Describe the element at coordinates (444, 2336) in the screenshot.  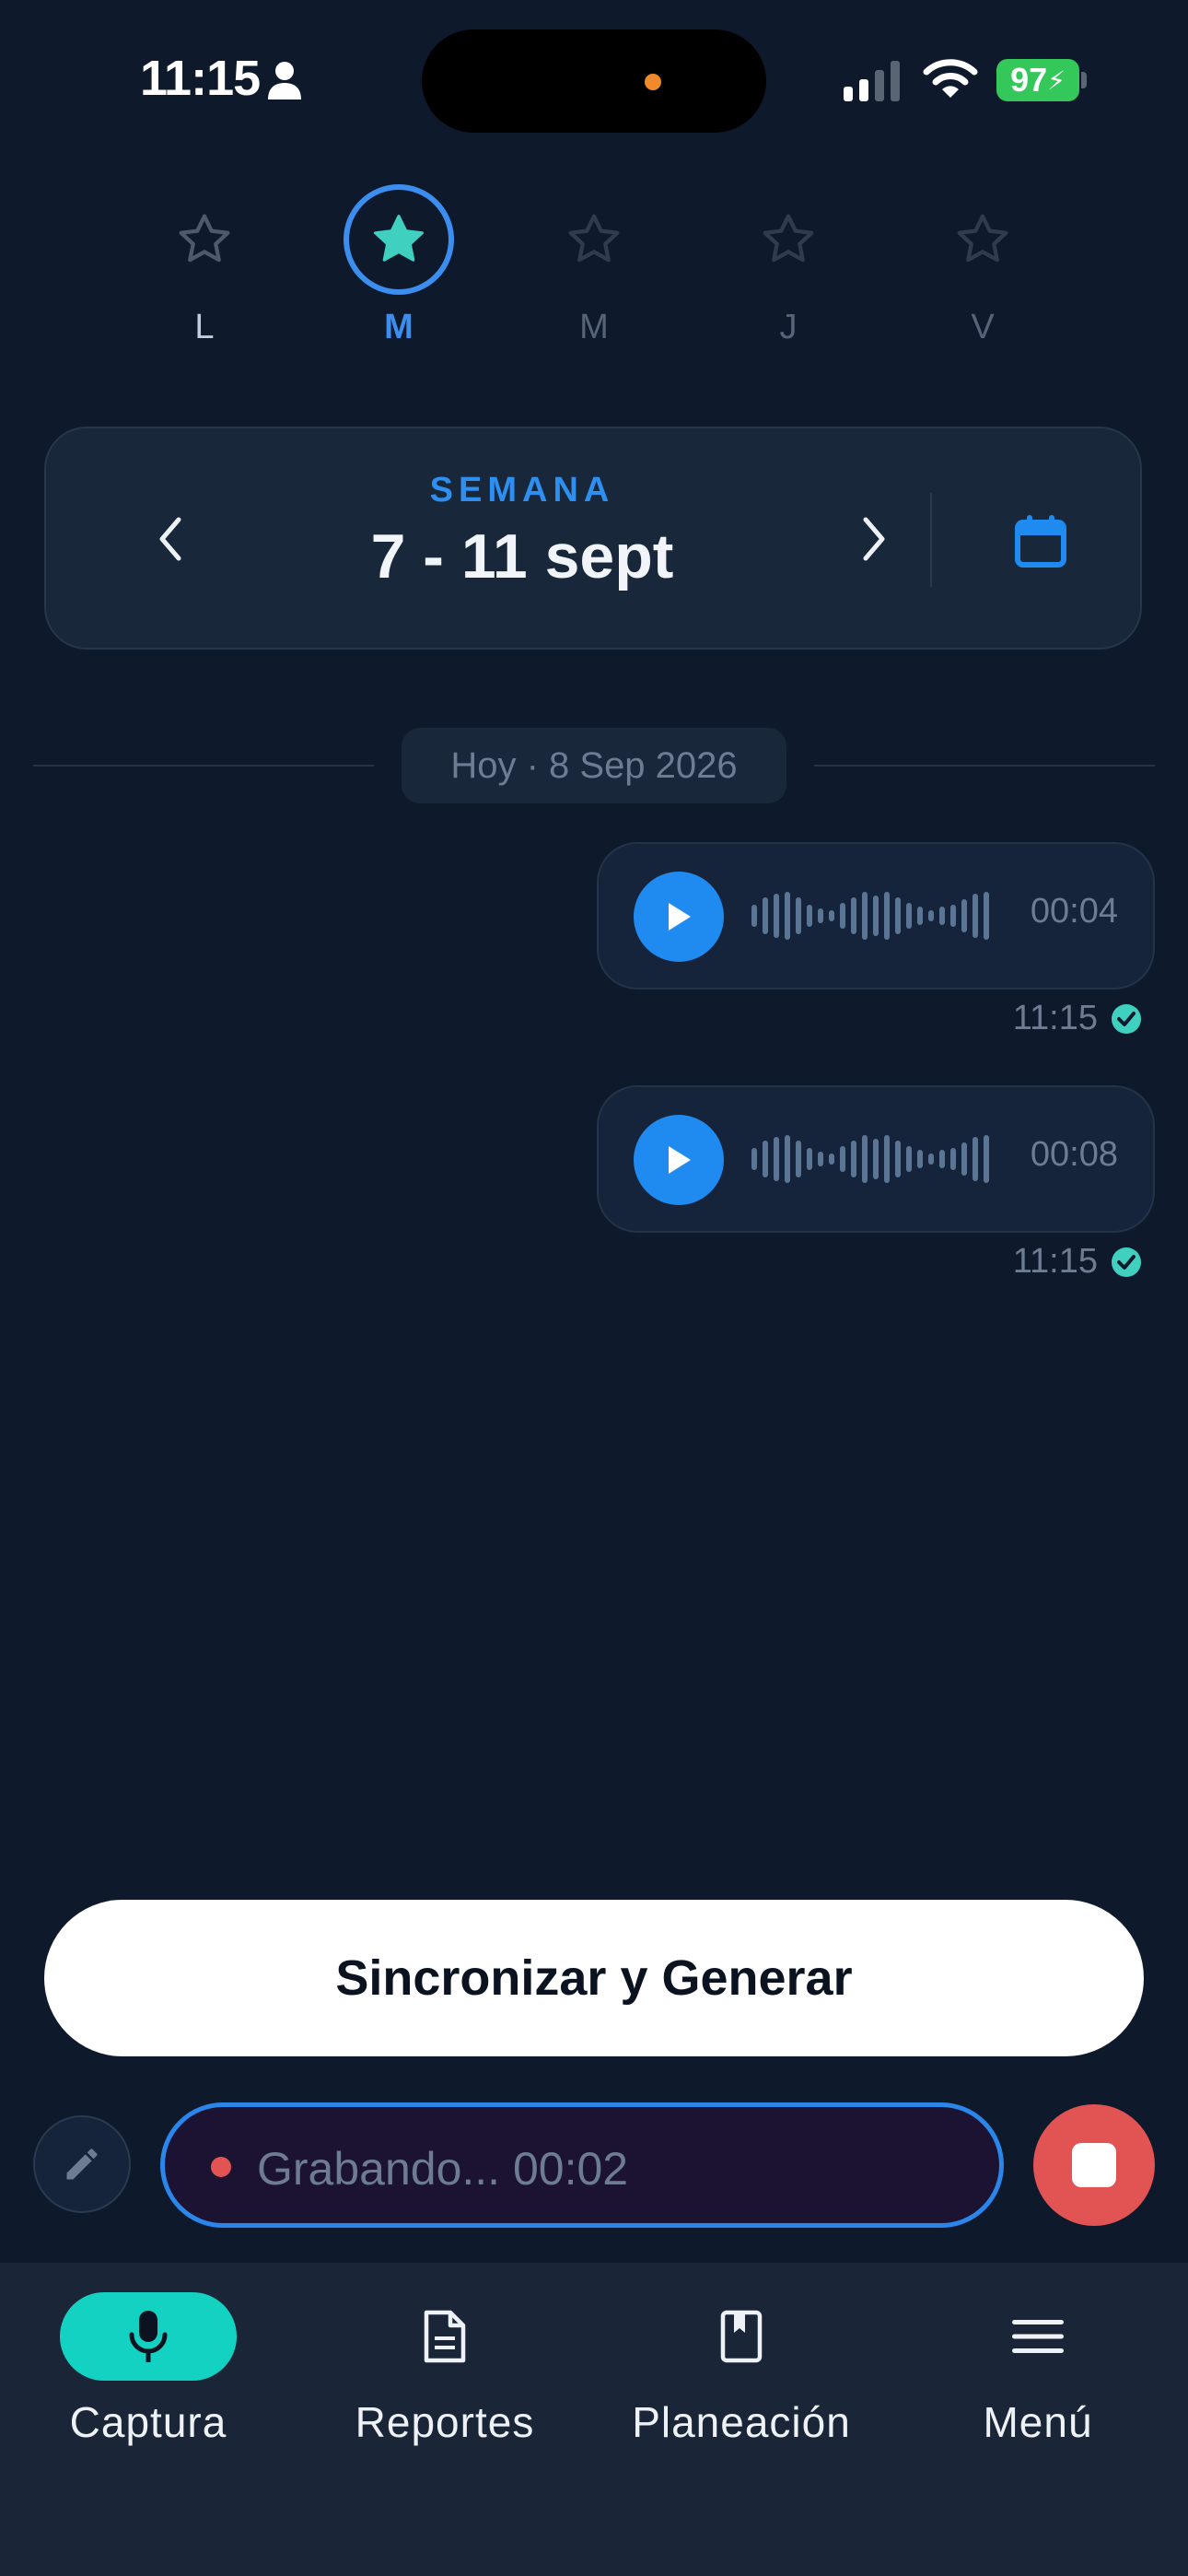
I see `document-icon` at that location.